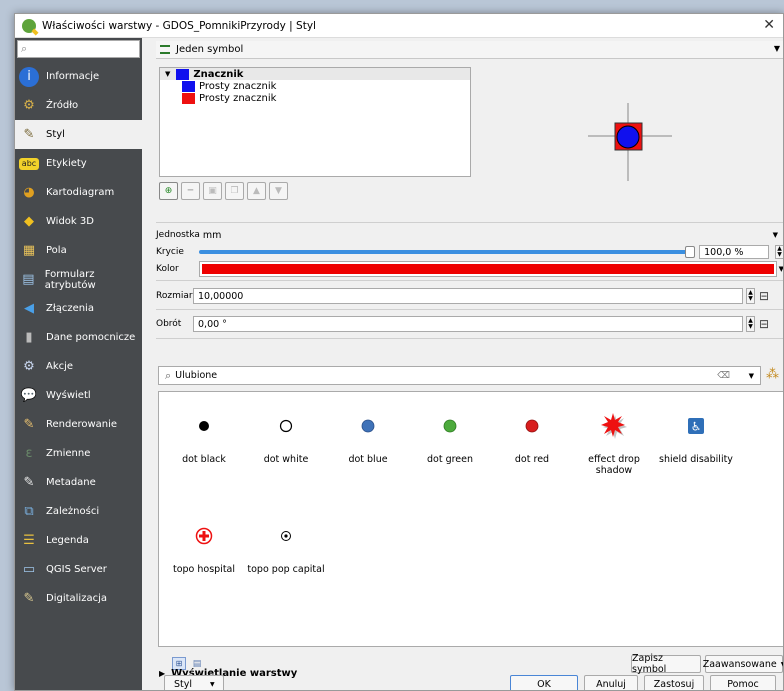 The image size is (784, 691). Describe the element at coordinates (674, 682) in the screenshot. I see `apply-button: Zastosuj` at that location.